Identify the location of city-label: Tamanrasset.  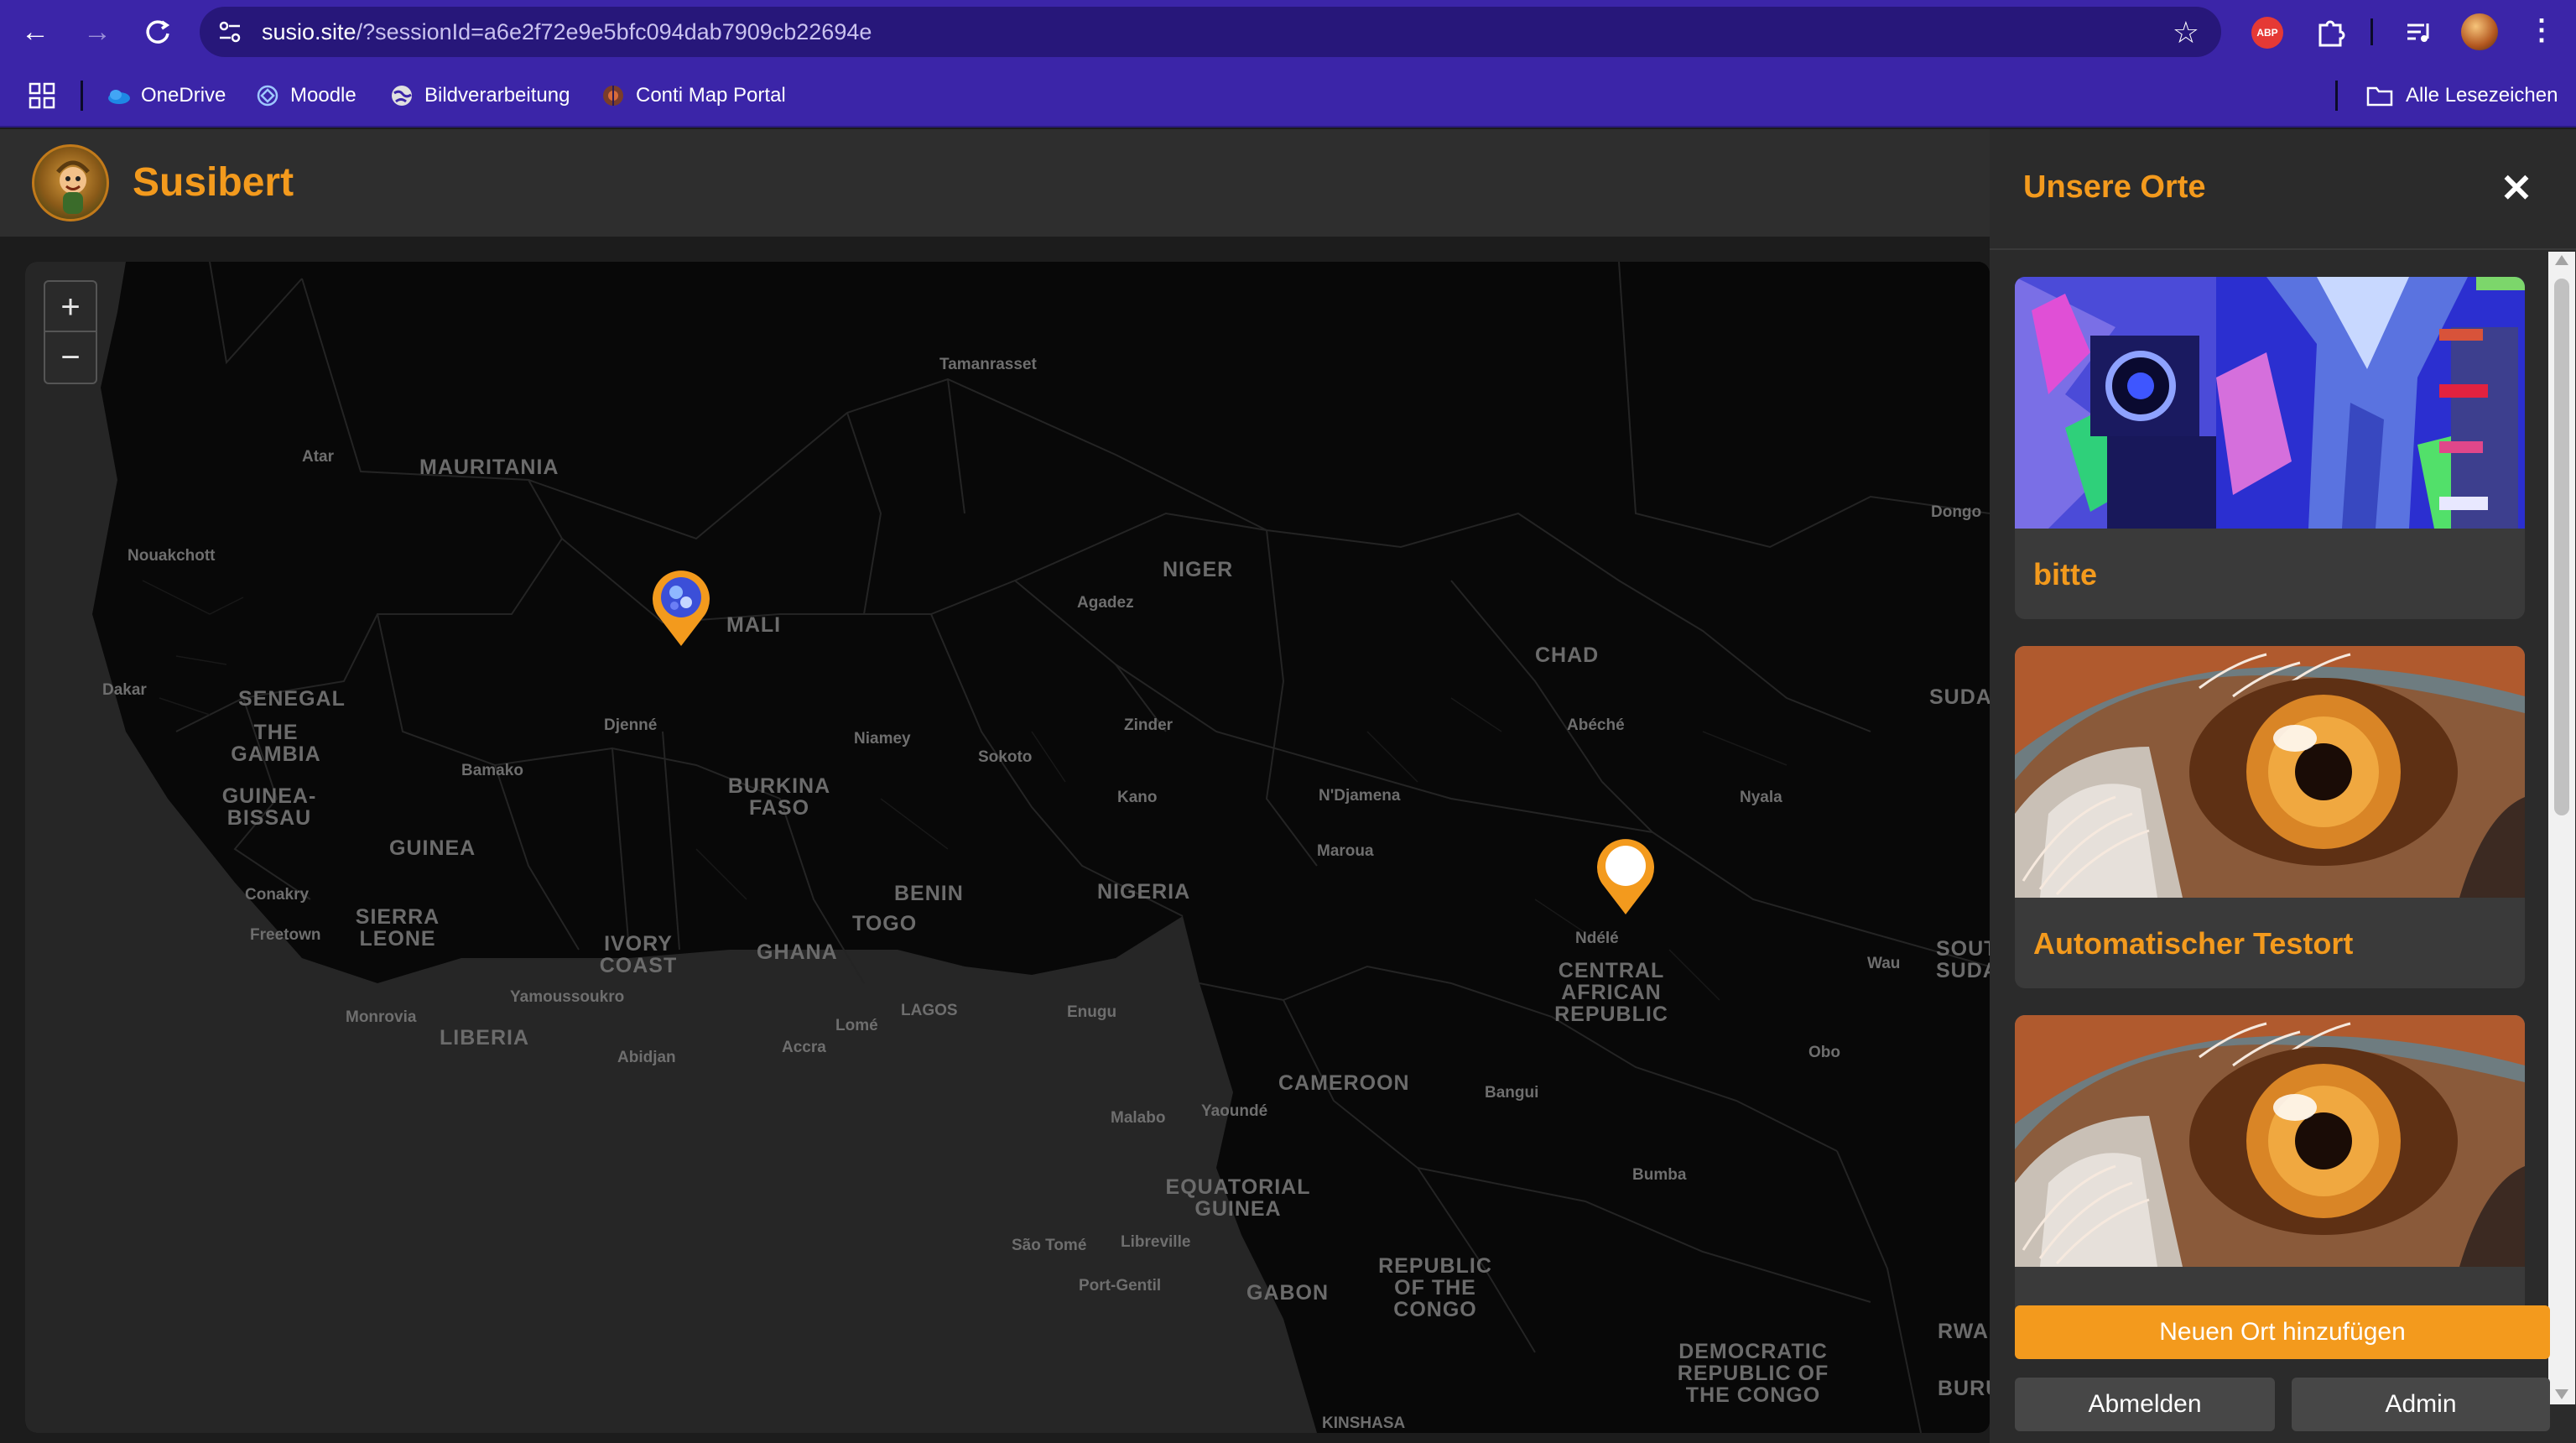
(988, 364).